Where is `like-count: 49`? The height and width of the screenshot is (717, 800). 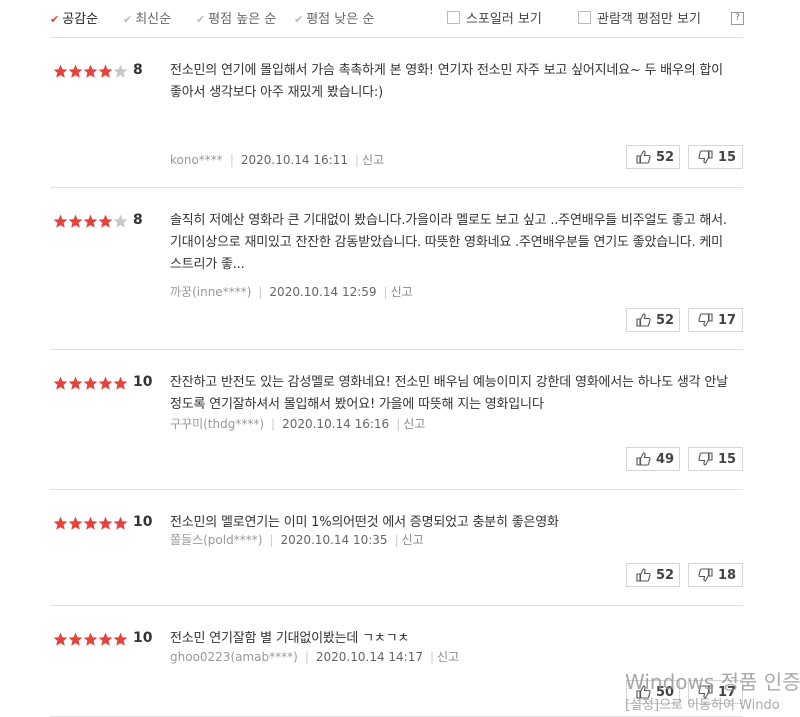 like-count: 49 is located at coordinates (665, 459).